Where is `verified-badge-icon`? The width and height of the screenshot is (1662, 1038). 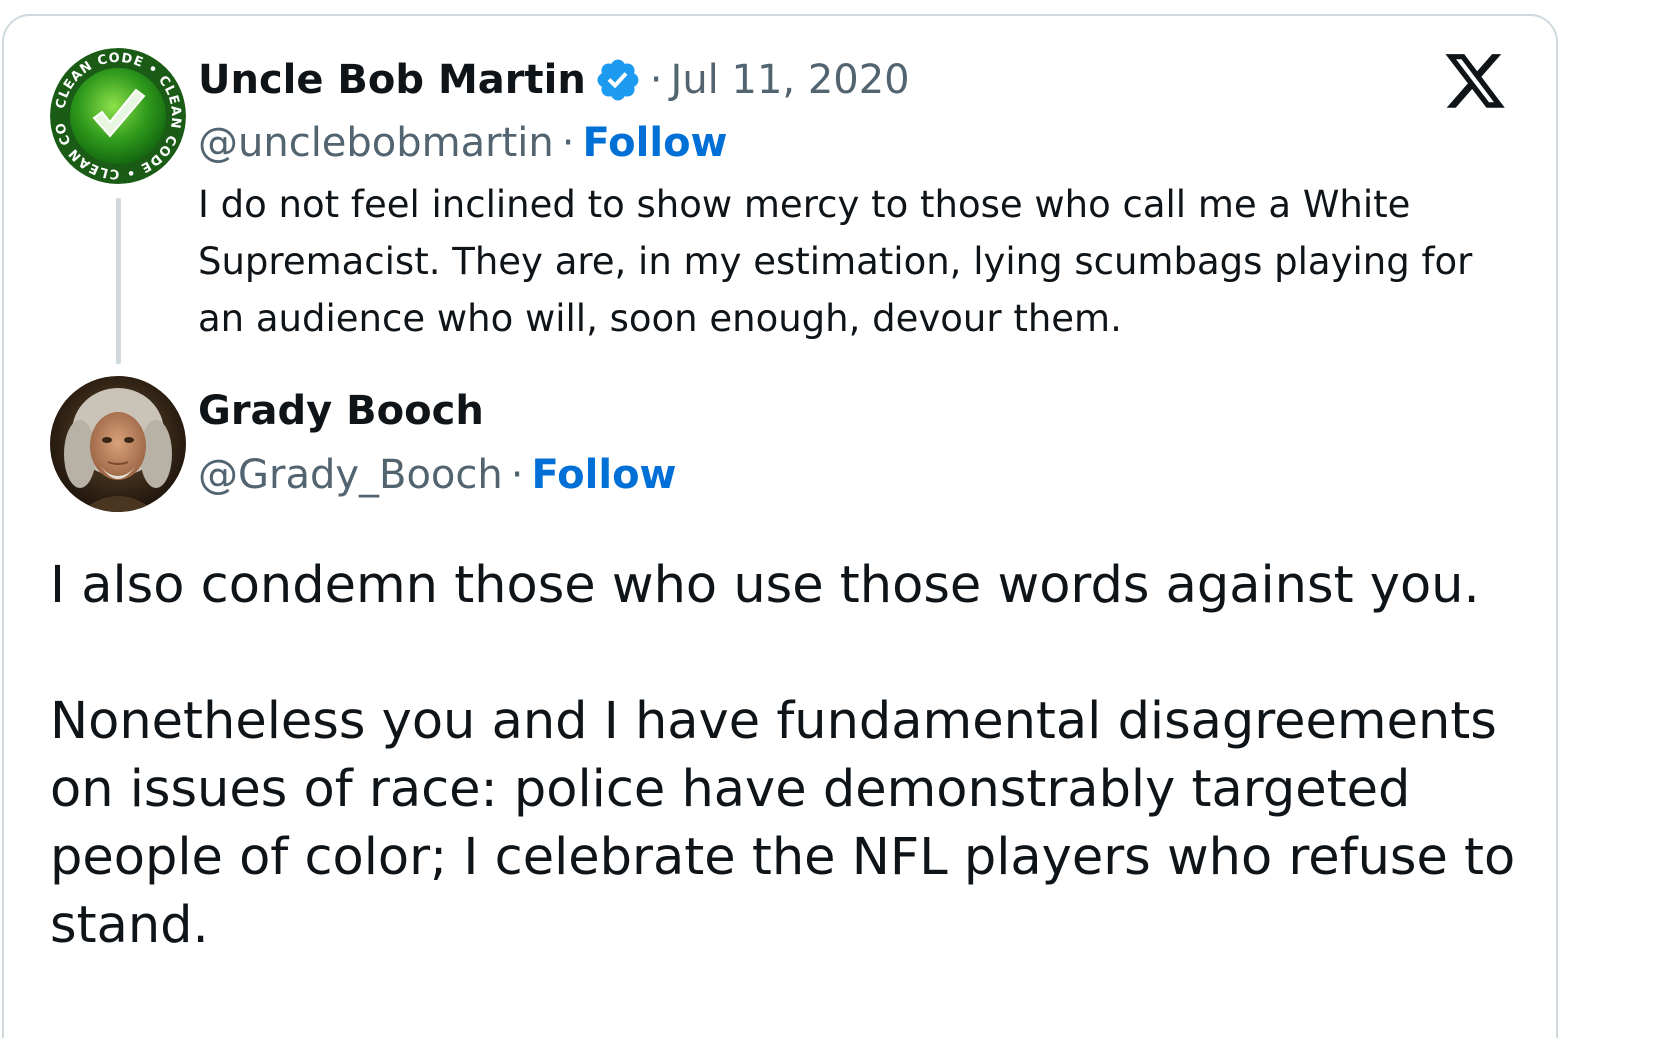 verified-badge-icon is located at coordinates (618, 80).